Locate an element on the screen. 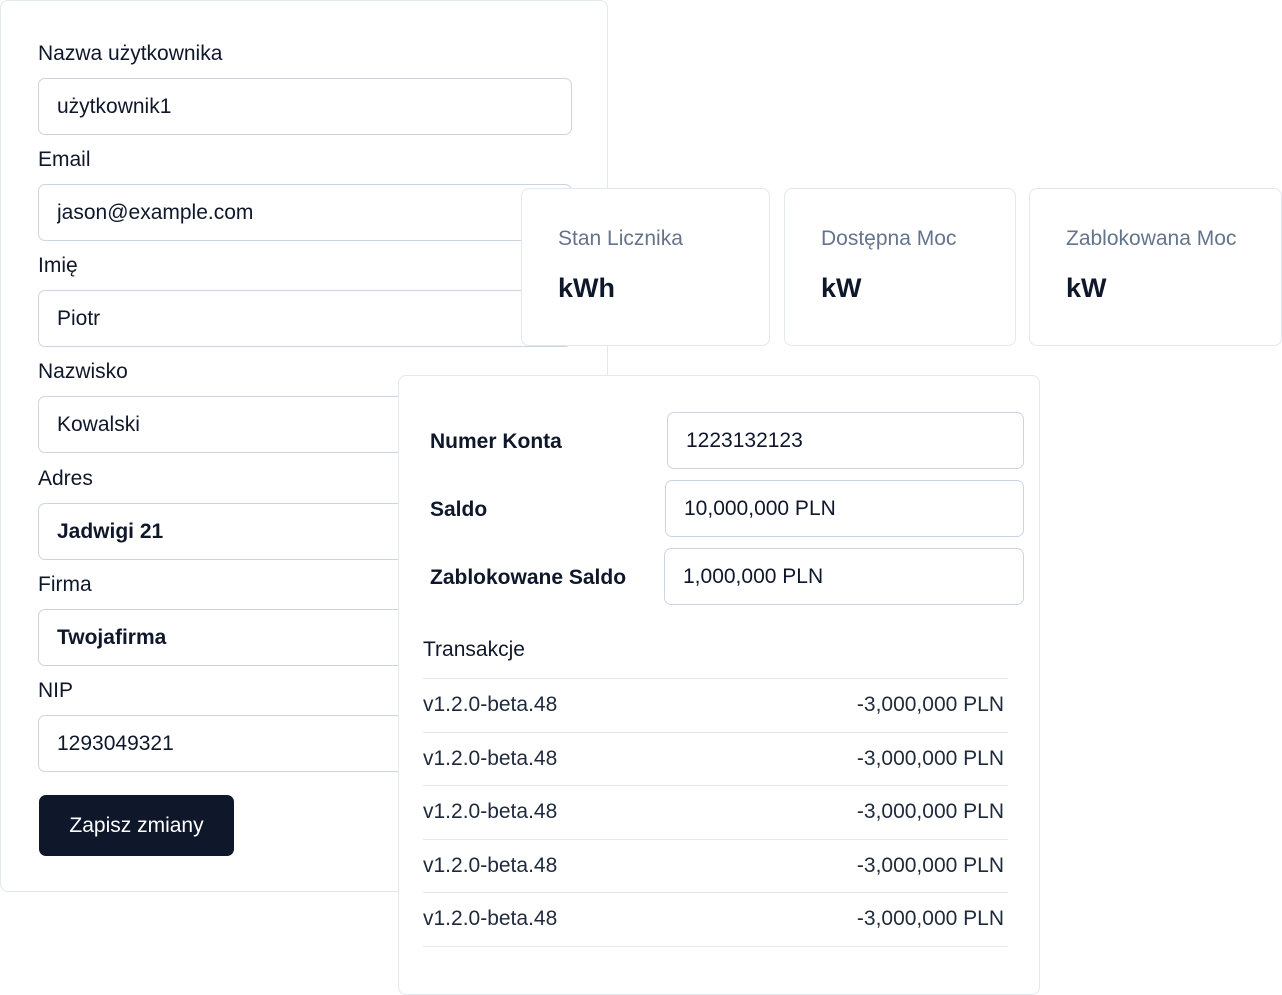  username-field: Nazwa użytkownika is located at coordinates (305, 88).